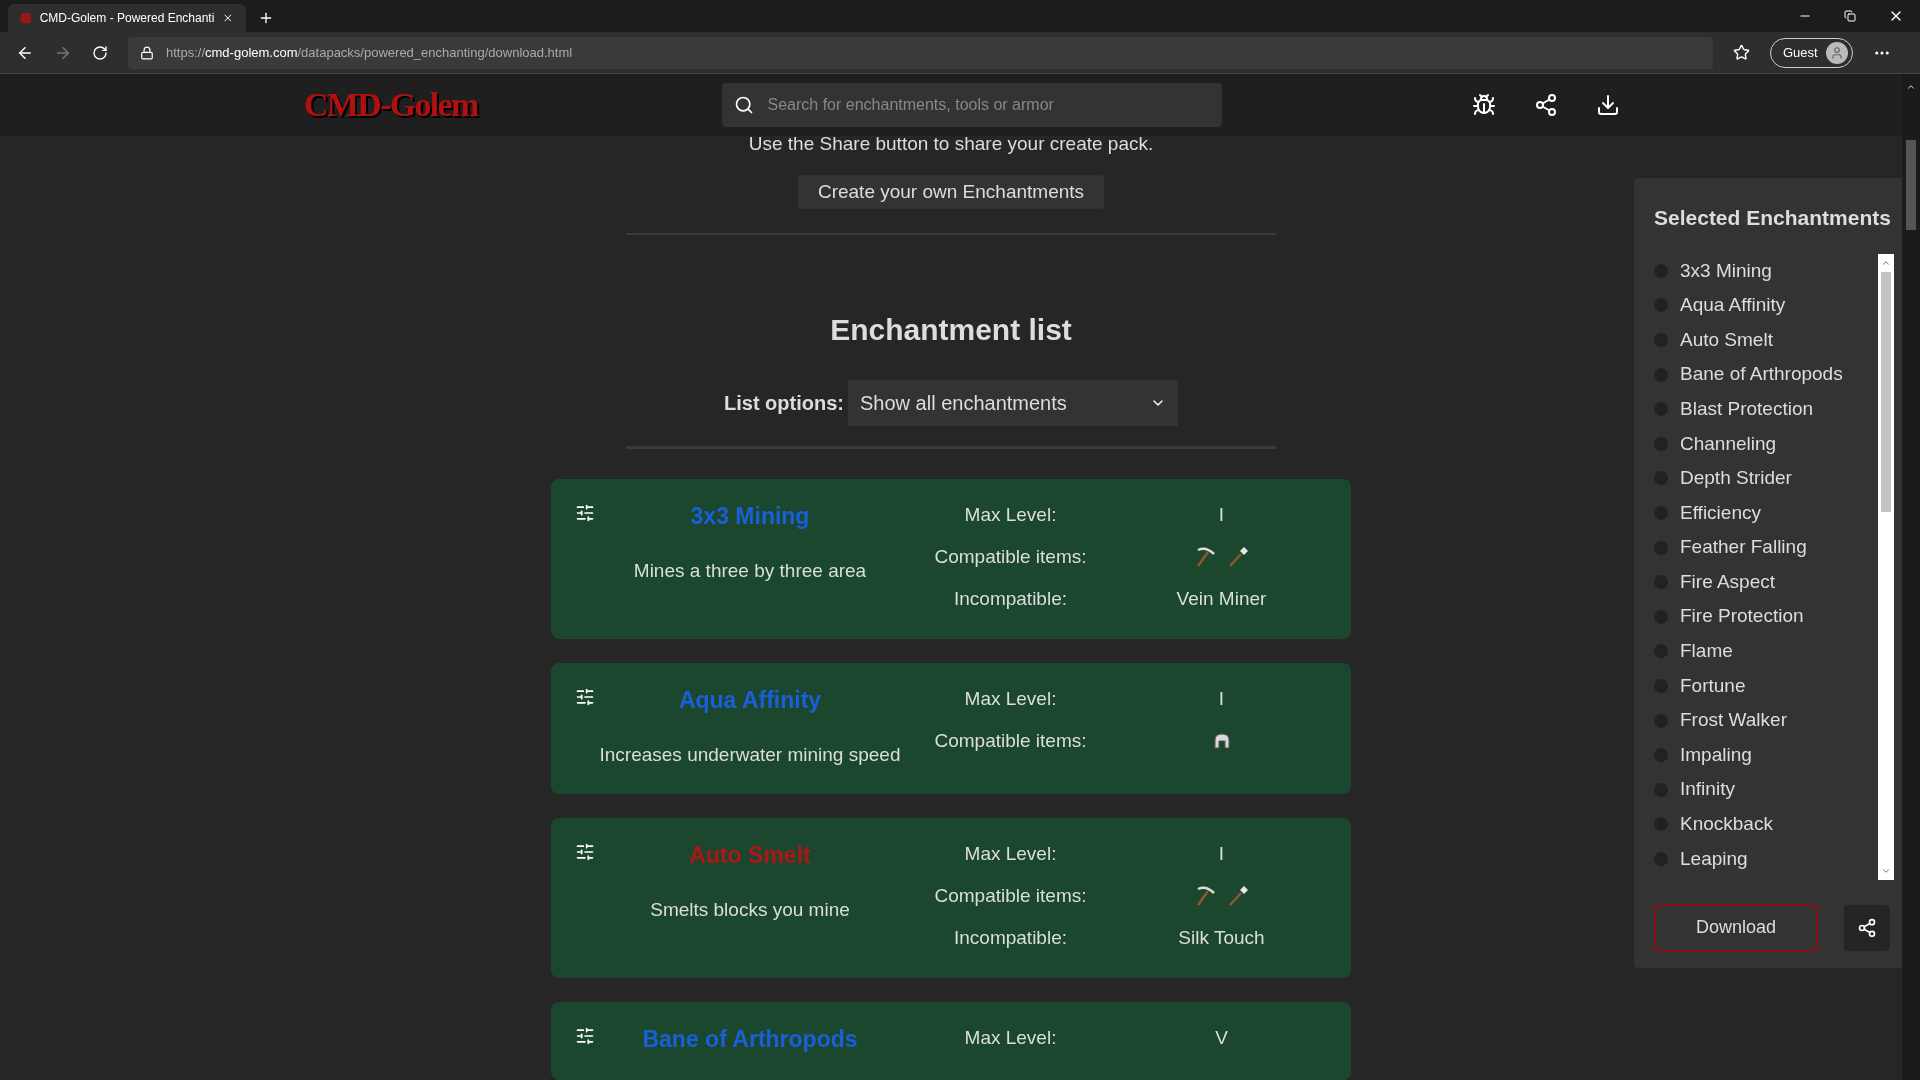 This screenshot has height=1080, width=1920. Describe the element at coordinates (750, 571) in the screenshot. I see `enchantment-description: Mines a three by three area` at that location.